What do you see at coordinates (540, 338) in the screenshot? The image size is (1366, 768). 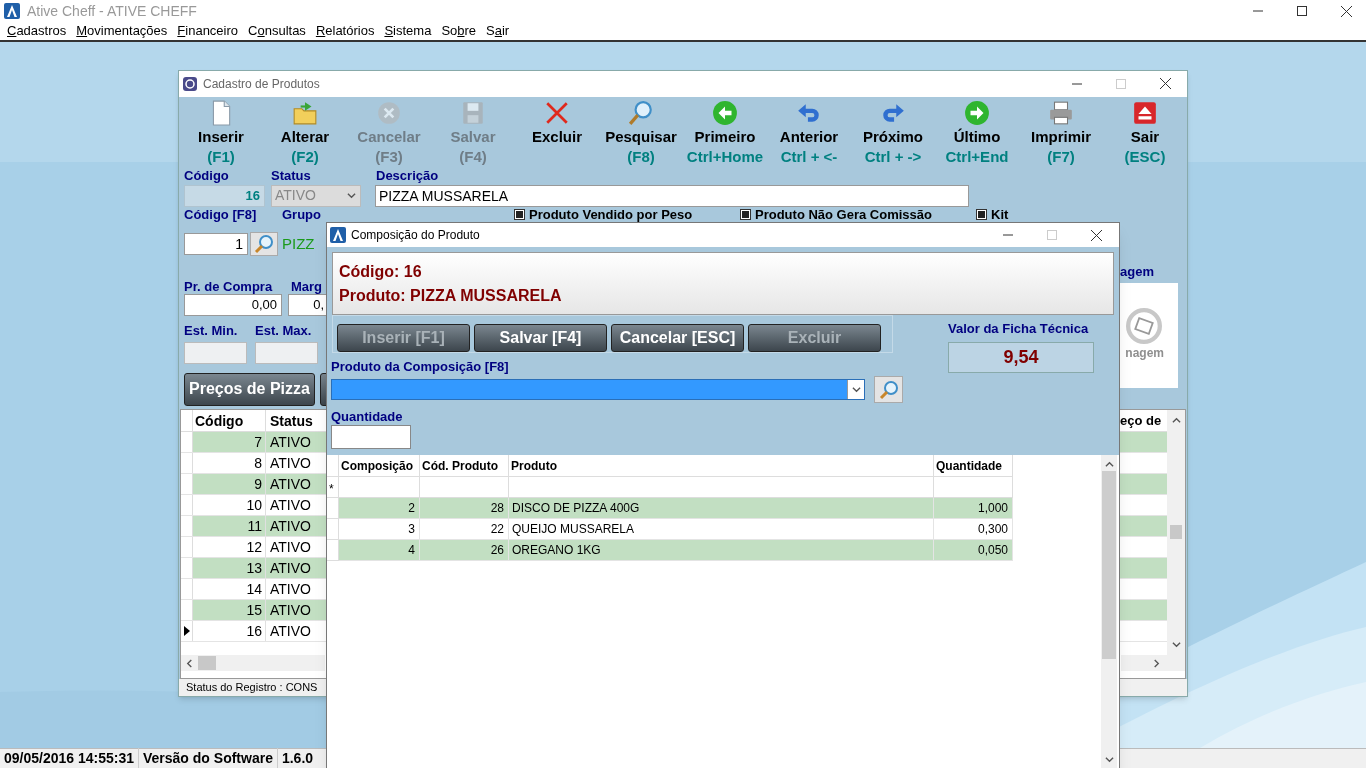 I see `dialog-button: Salvar [F4]` at bounding box center [540, 338].